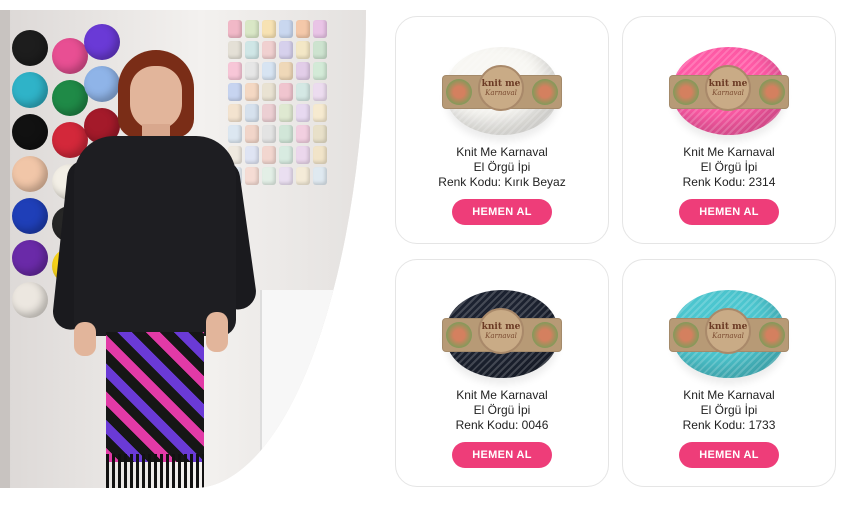 The height and width of the screenshot is (509, 864). Describe the element at coordinates (5, 249) in the screenshot. I see `shelf-post` at that location.